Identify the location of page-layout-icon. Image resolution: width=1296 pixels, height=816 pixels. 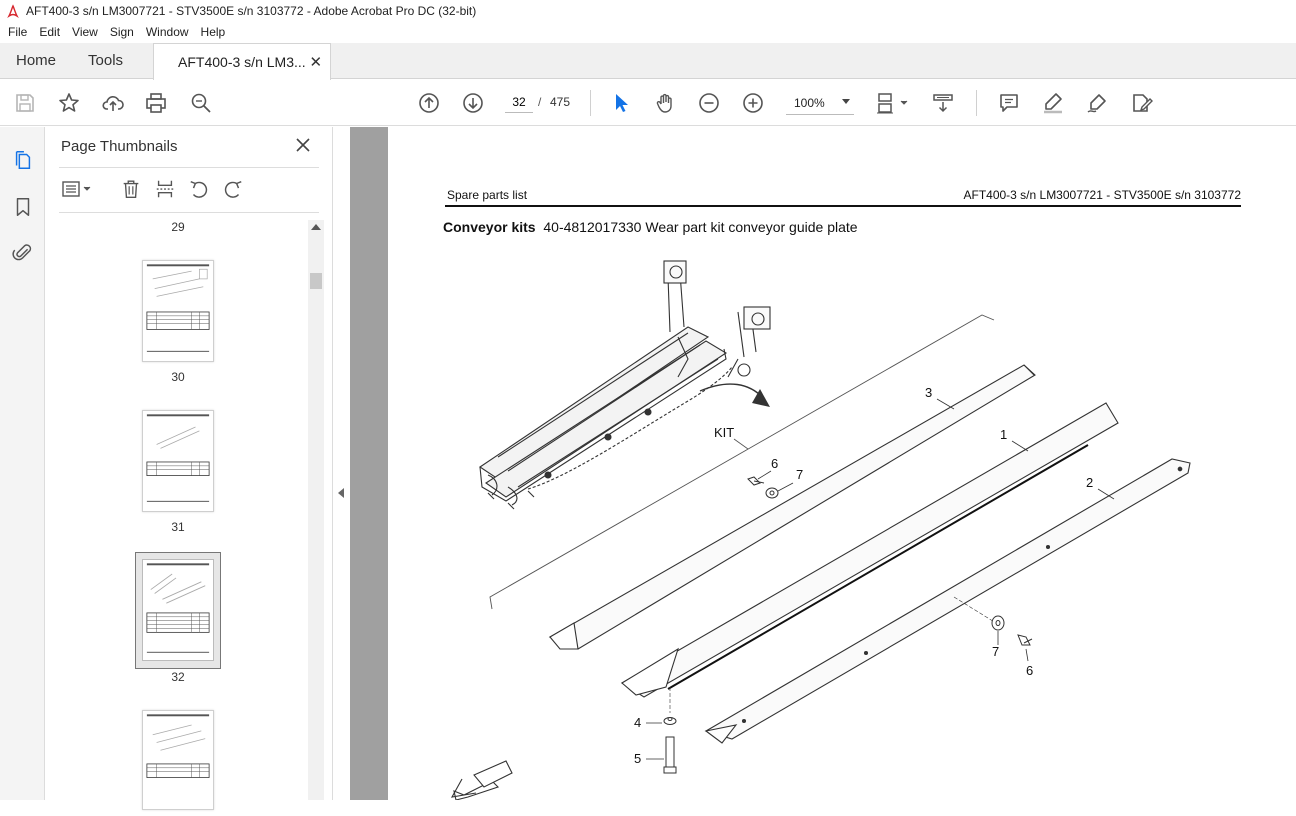
(893, 103).